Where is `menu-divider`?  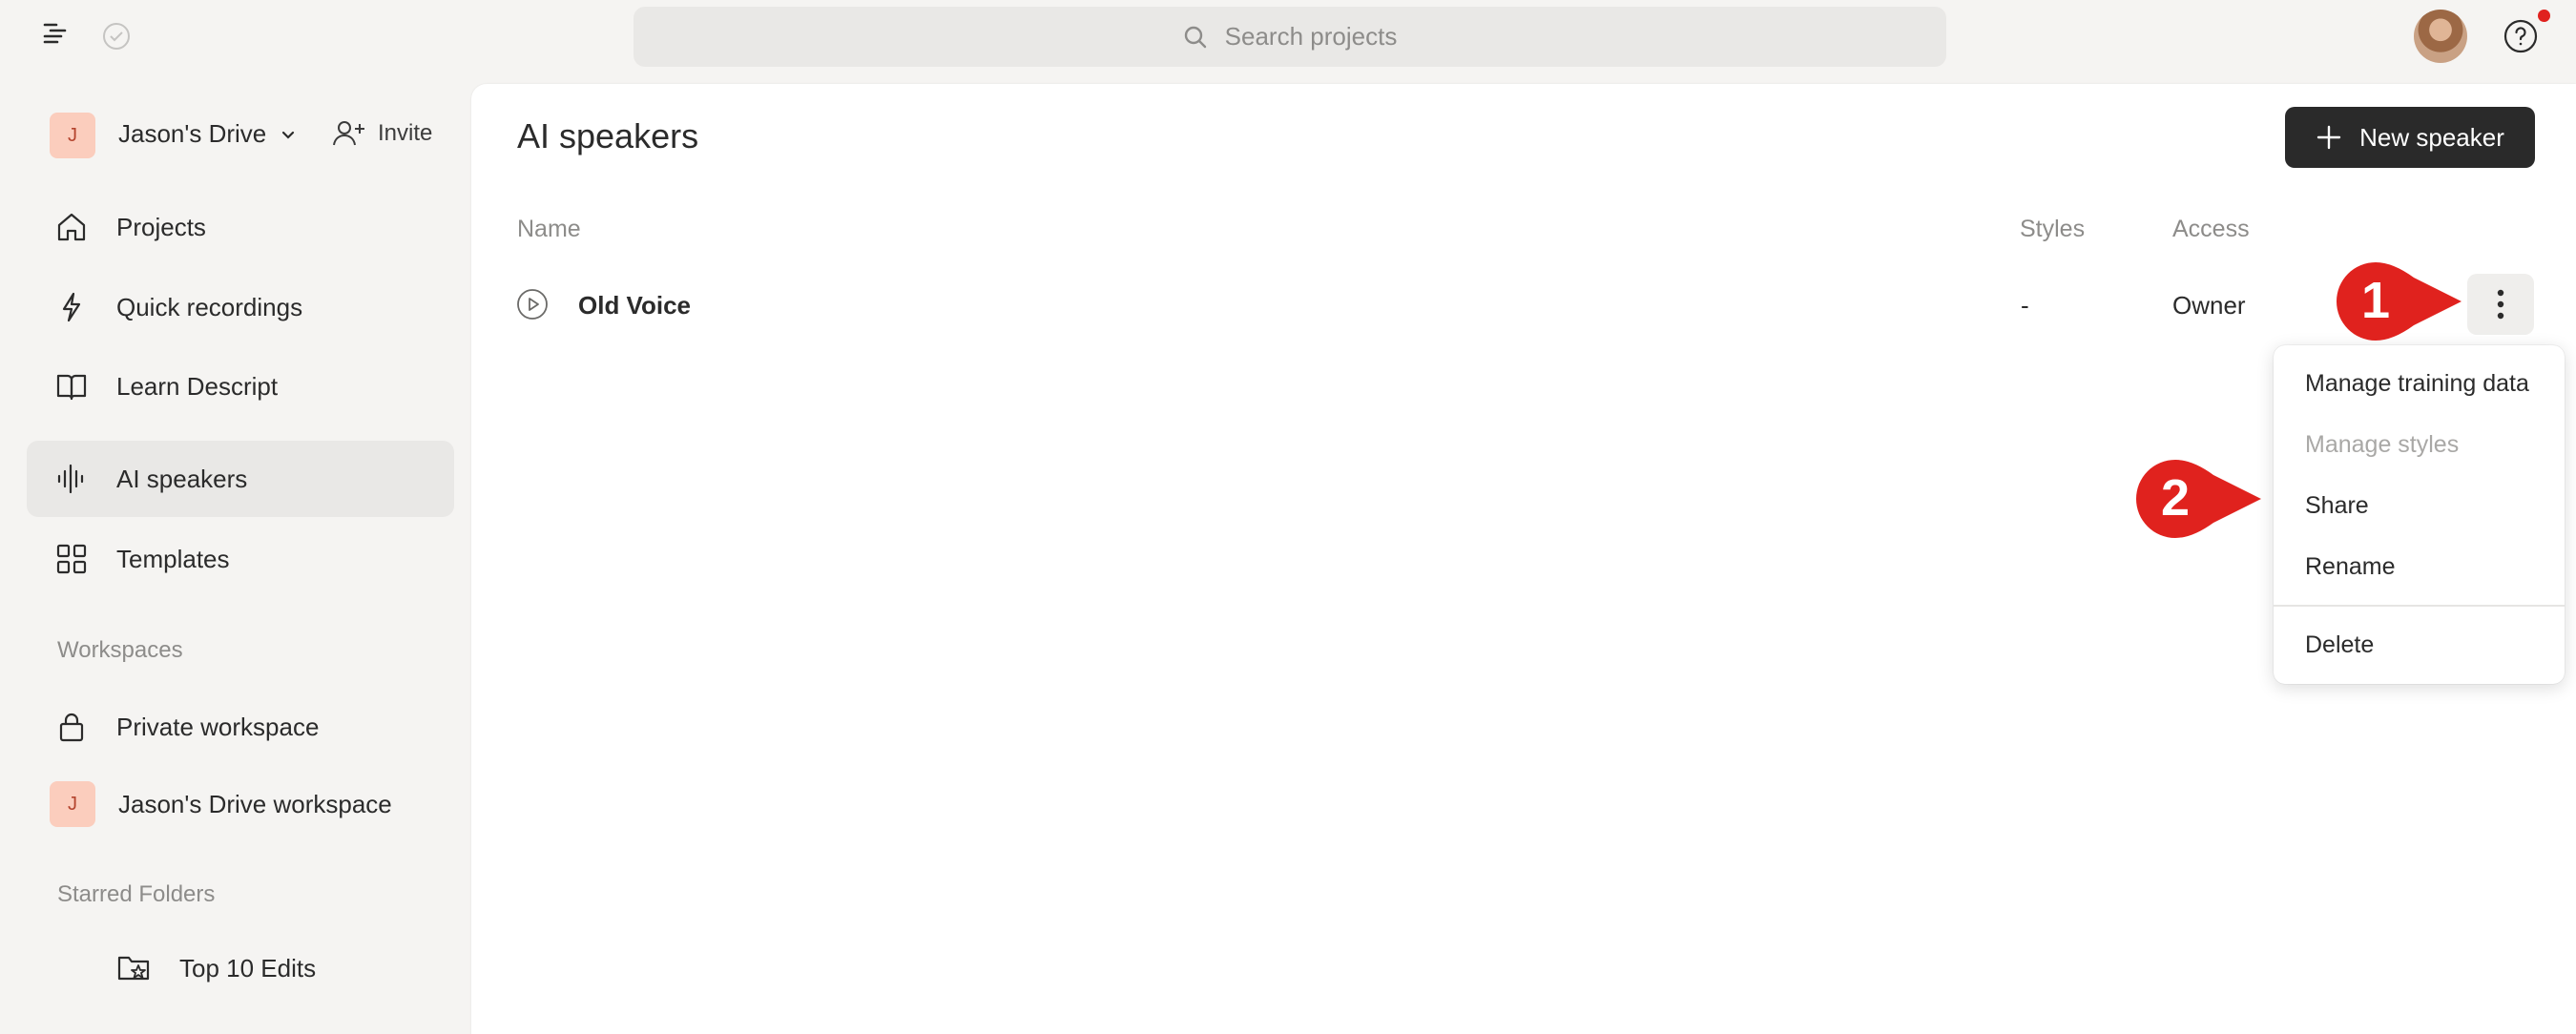 menu-divider is located at coordinates (2419, 606).